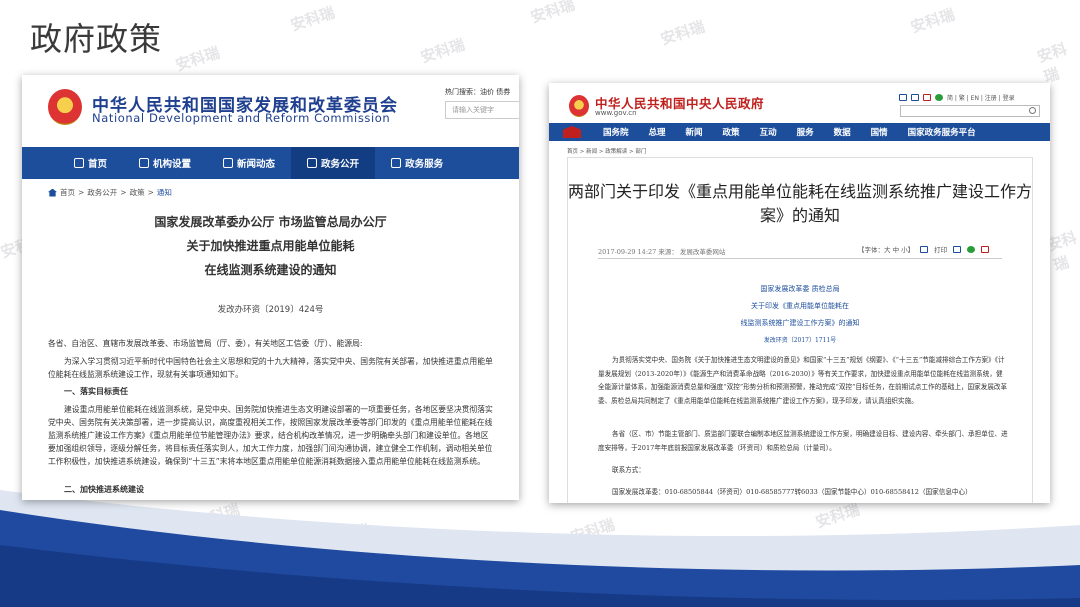  I want to click on nav-news: 新闻动态, so click(249, 163).